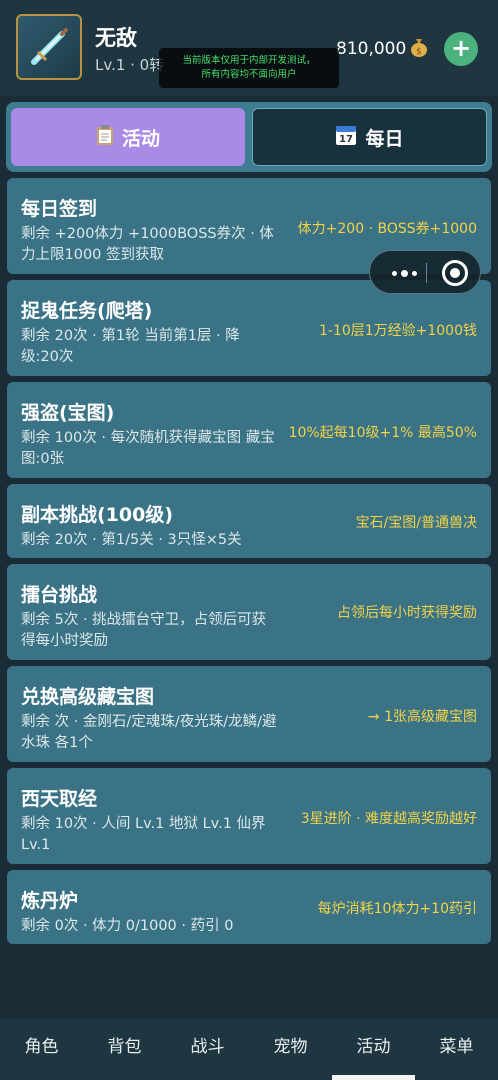  I want to click on nav-item-activity: 活动, so click(373, 1049).